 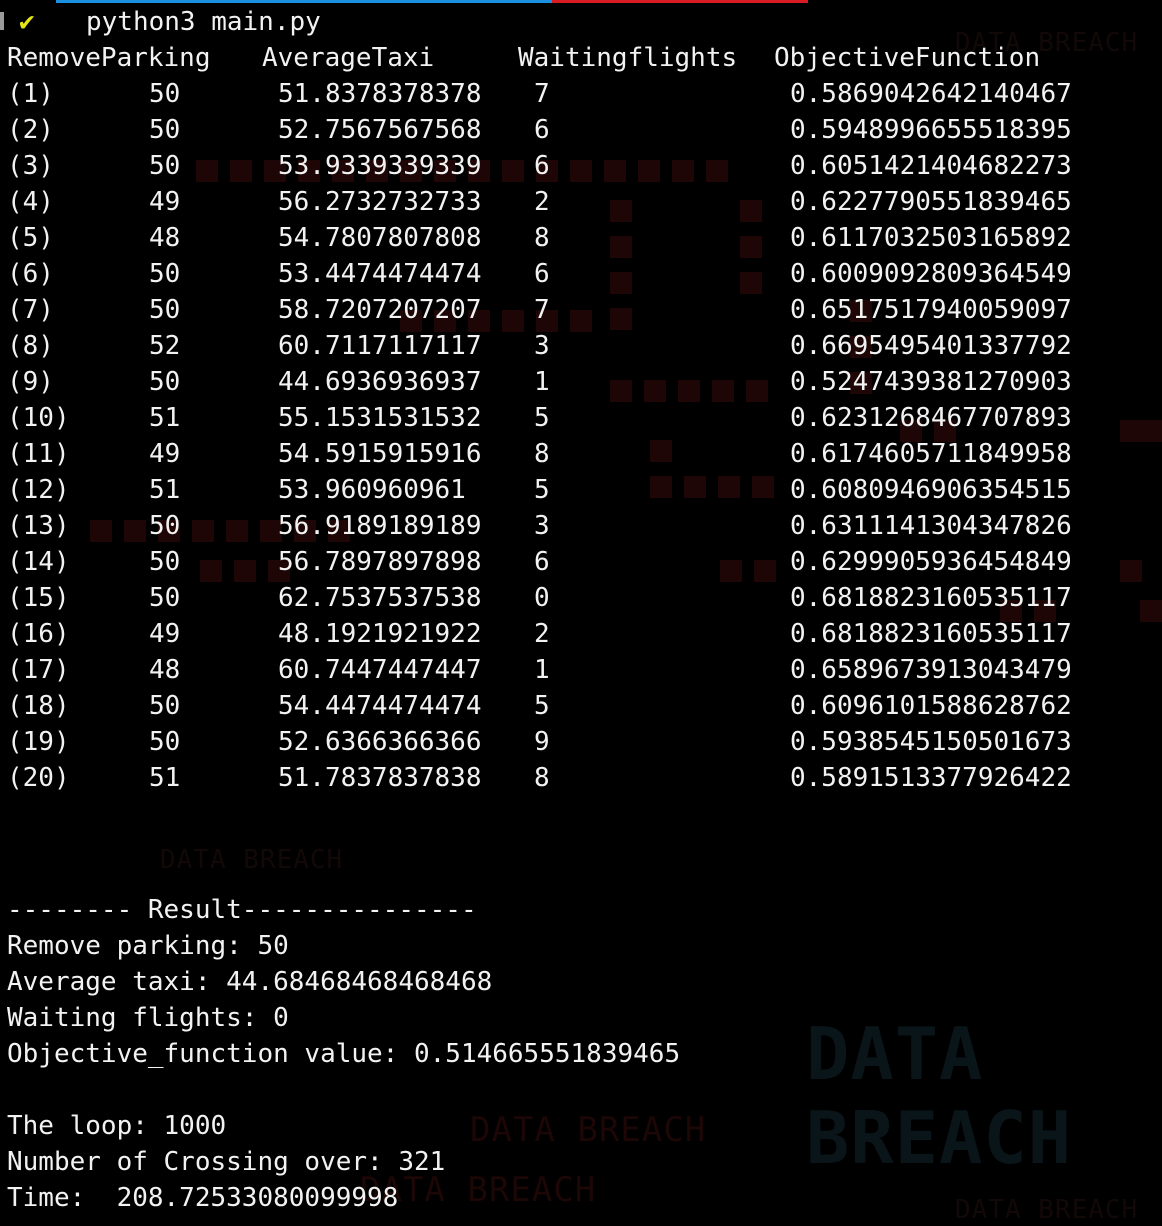 I want to click on result-header: -------- Result---------------, so click(x=242, y=910).